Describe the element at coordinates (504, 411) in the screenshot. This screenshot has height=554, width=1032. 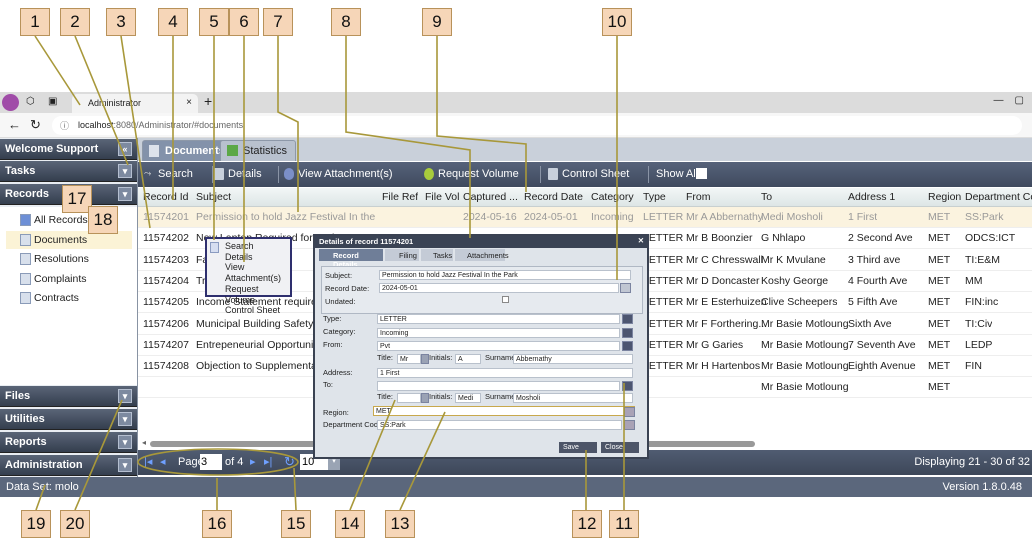
I see `region-field: MET` at that location.